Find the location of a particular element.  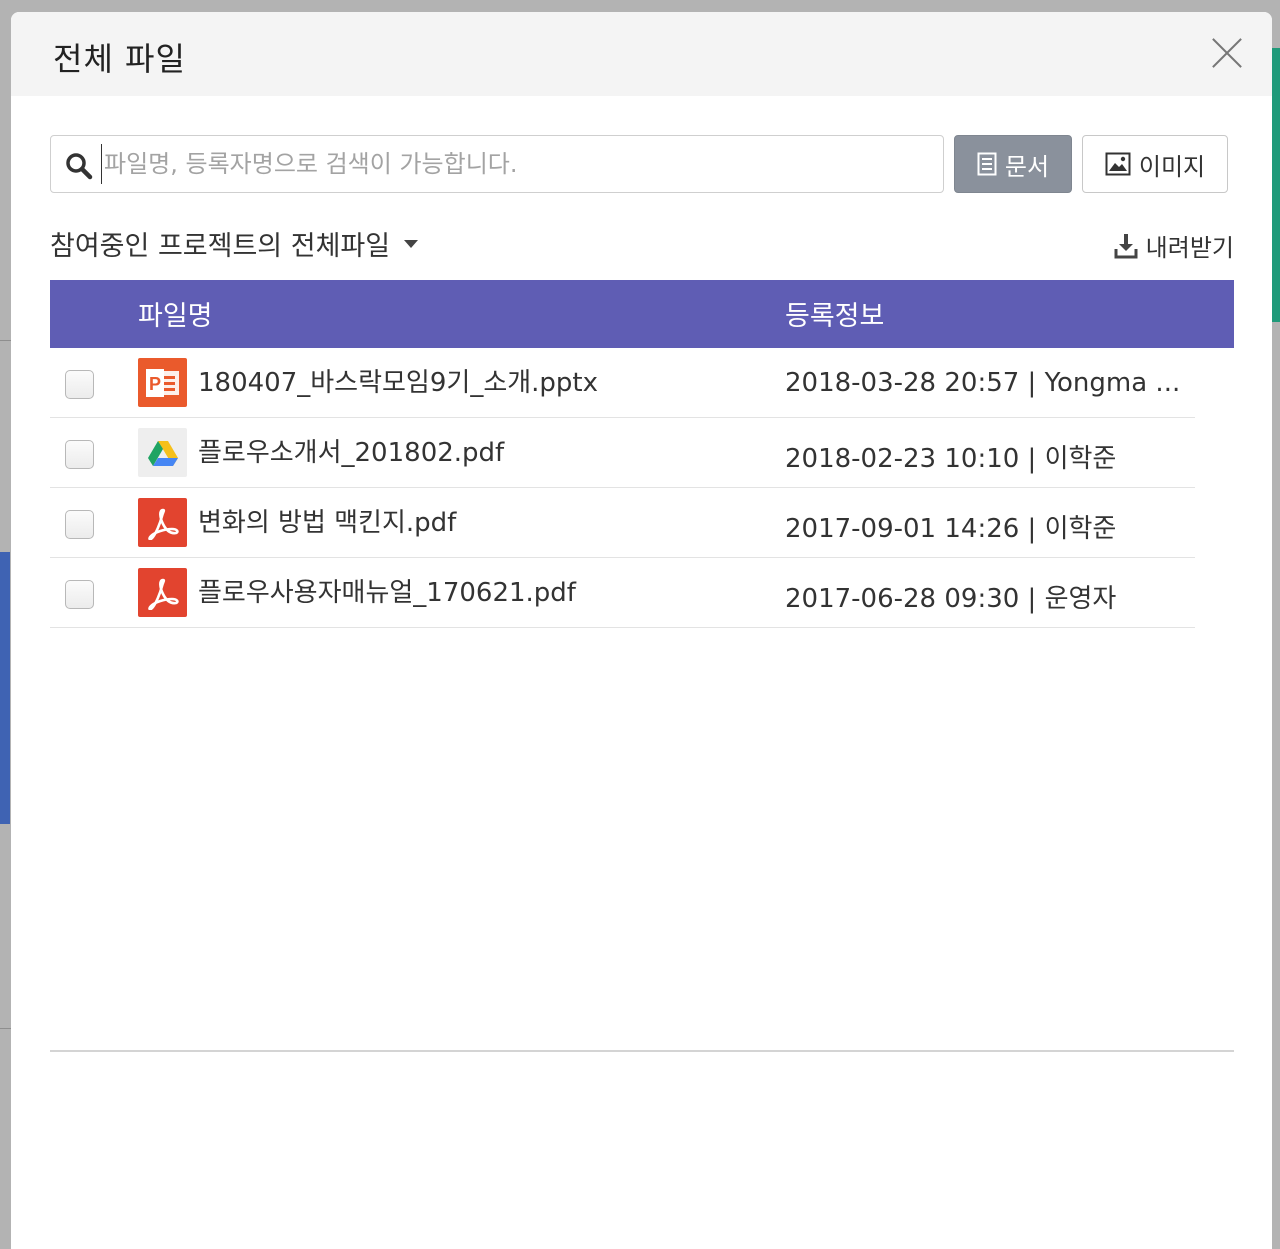

download-label: 내려받기 is located at coordinates (1189, 248).